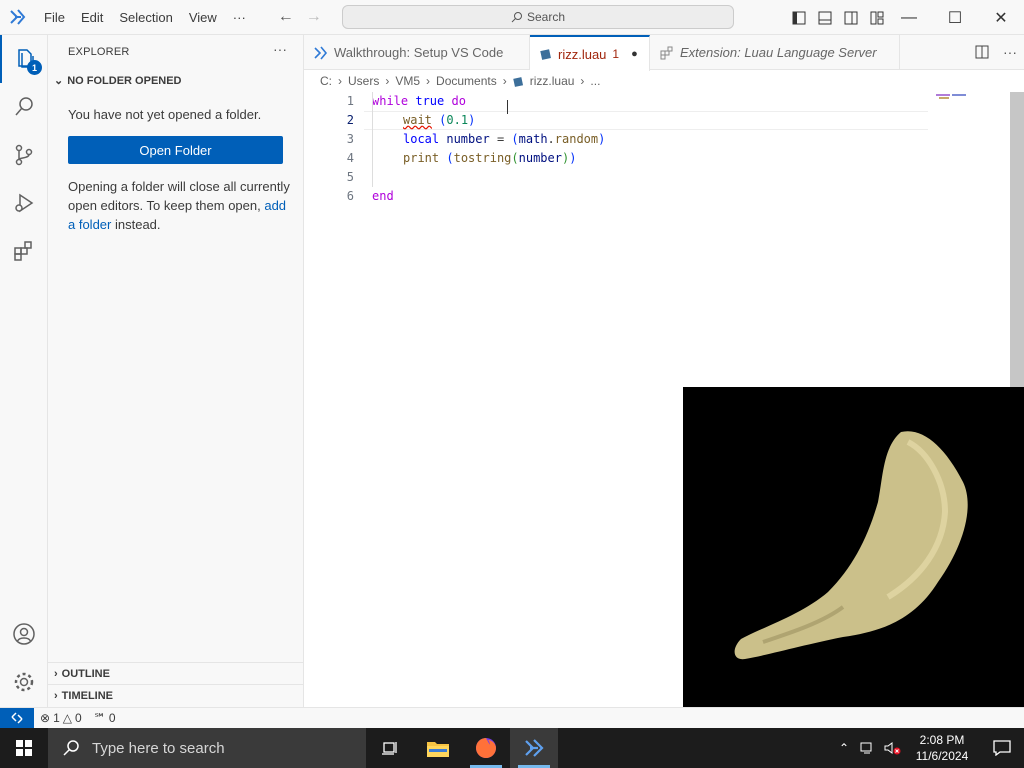 The image size is (1024, 768). Describe the element at coordinates (286, 17) in the screenshot. I see `back-arrow-icon: ←` at that location.